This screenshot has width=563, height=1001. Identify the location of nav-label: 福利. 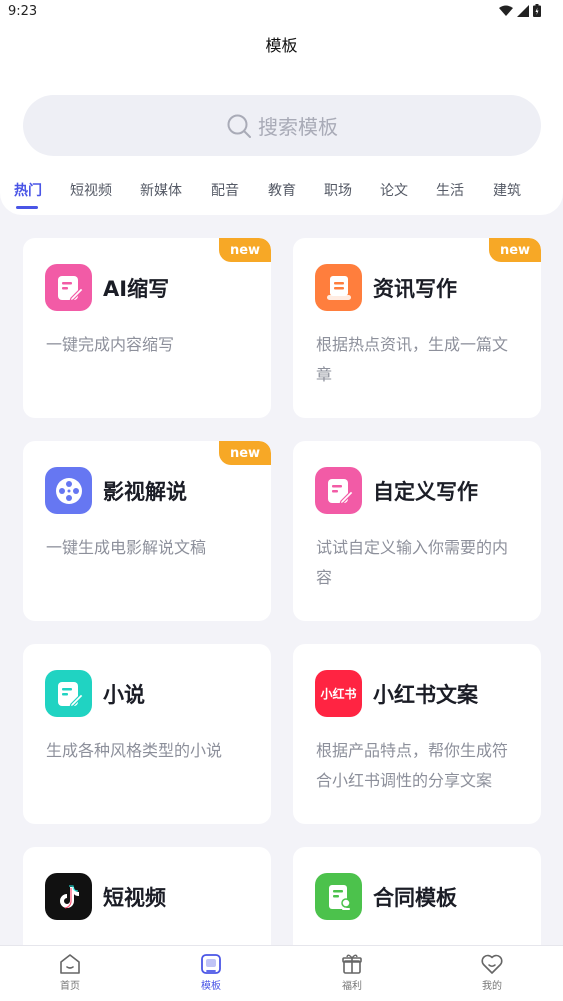
(352, 986).